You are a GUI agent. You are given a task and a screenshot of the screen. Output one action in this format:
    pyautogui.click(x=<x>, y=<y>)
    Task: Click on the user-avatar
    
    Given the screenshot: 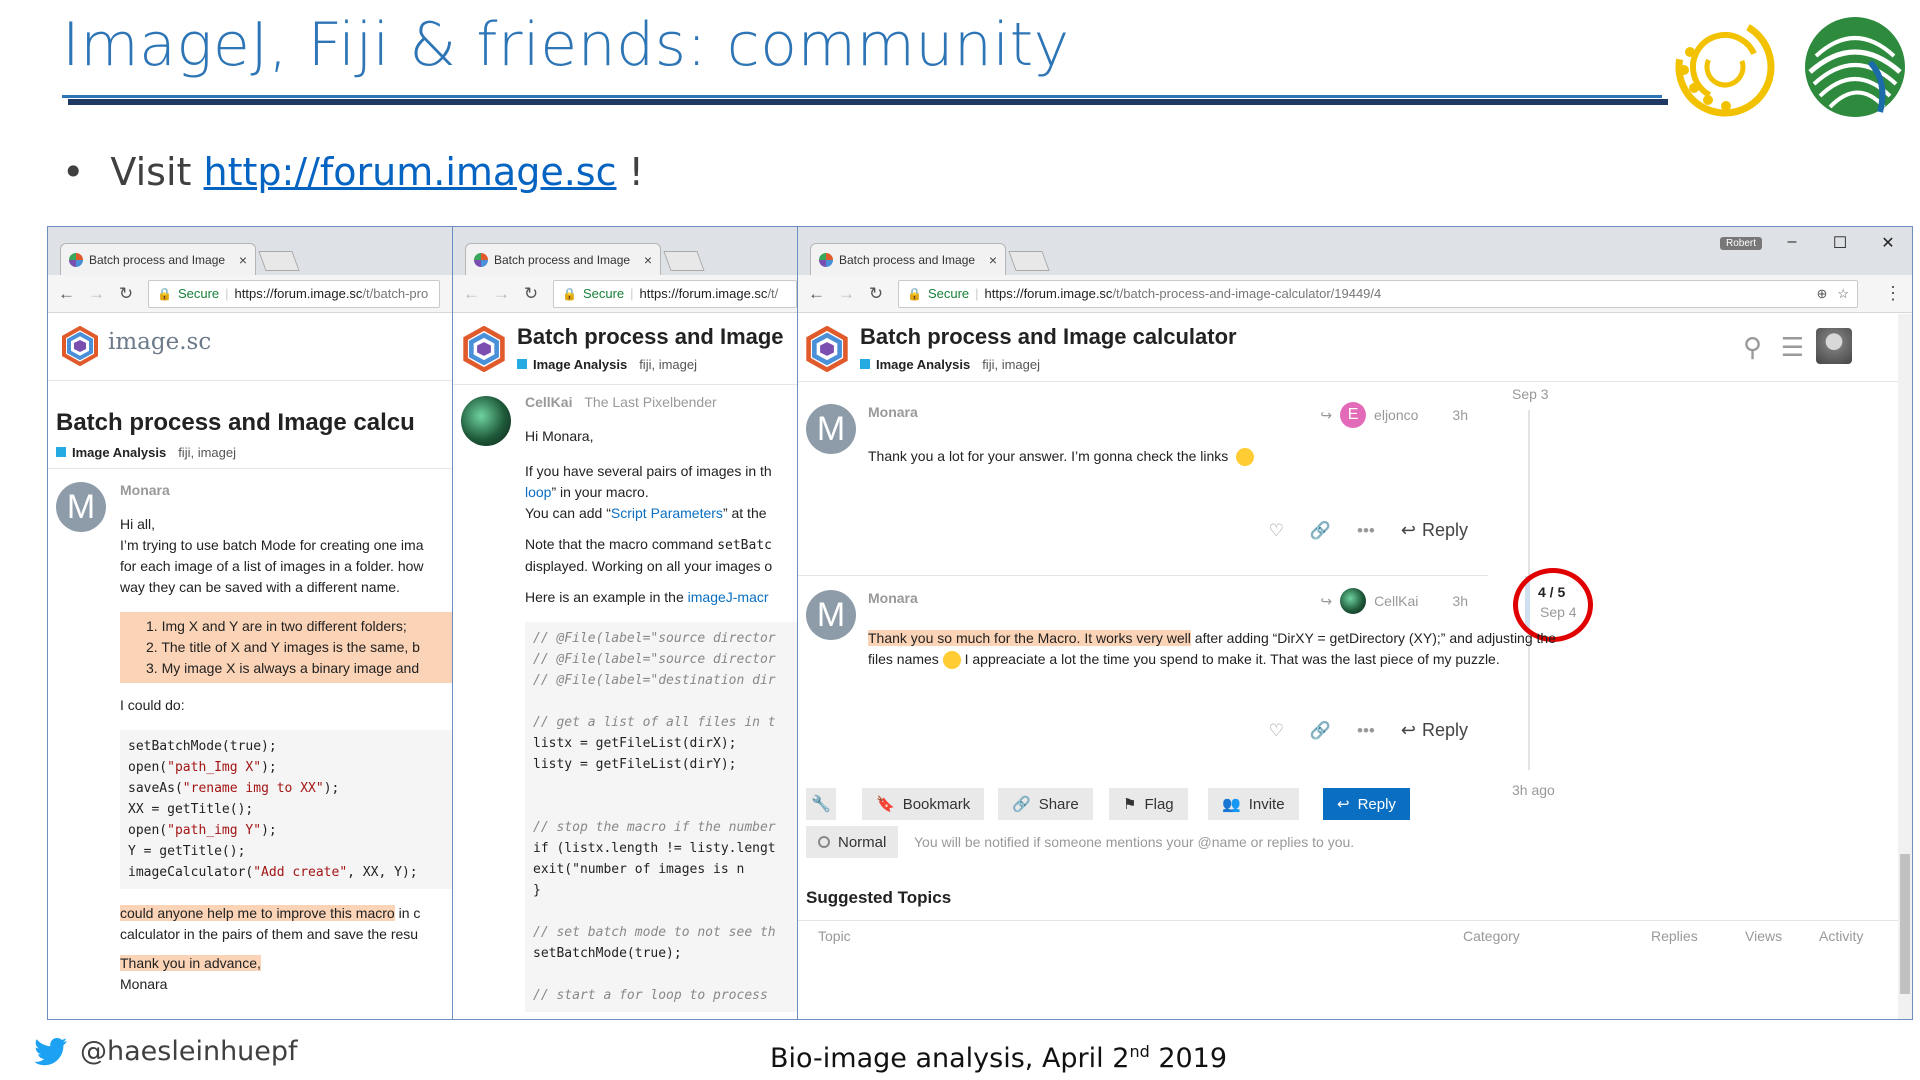 What is the action you would take?
    pyautogui.click(x=1834, y=346)
    